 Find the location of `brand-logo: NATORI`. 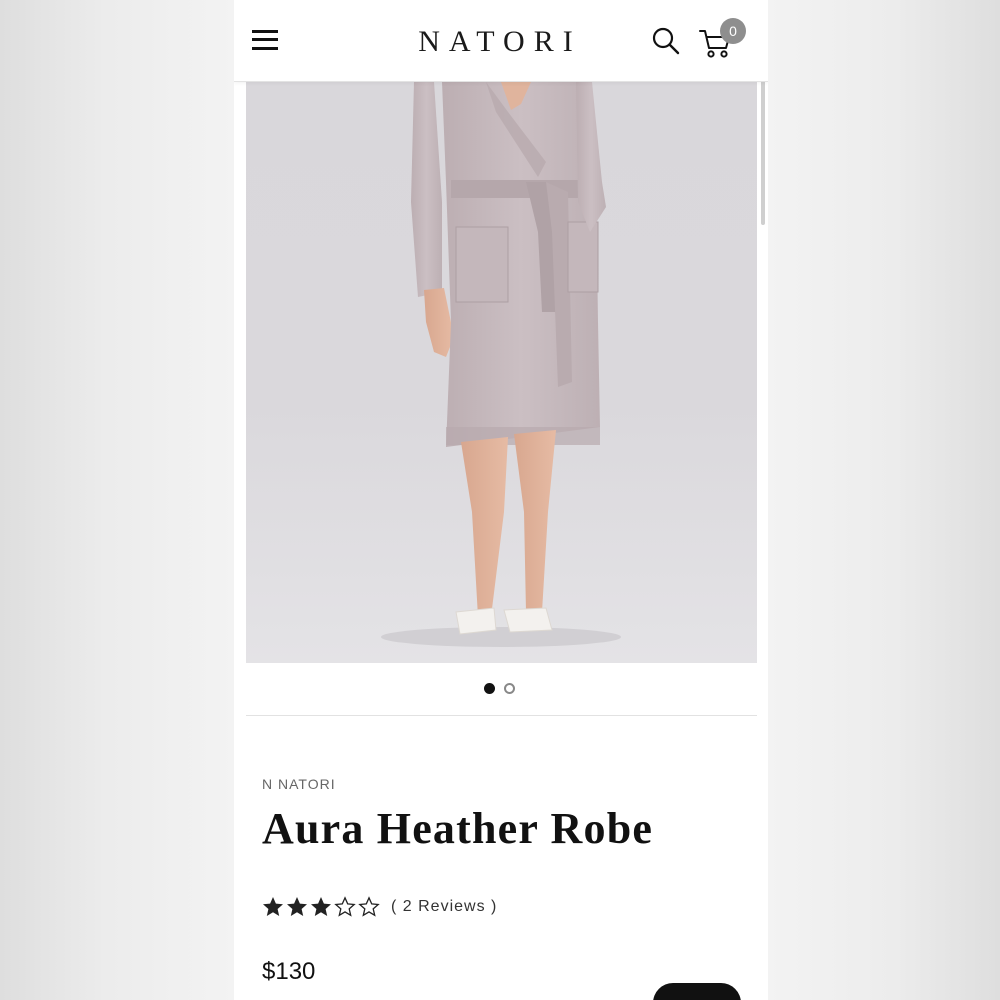

brand-logo: NATORI is located at coordinates (500, 42).